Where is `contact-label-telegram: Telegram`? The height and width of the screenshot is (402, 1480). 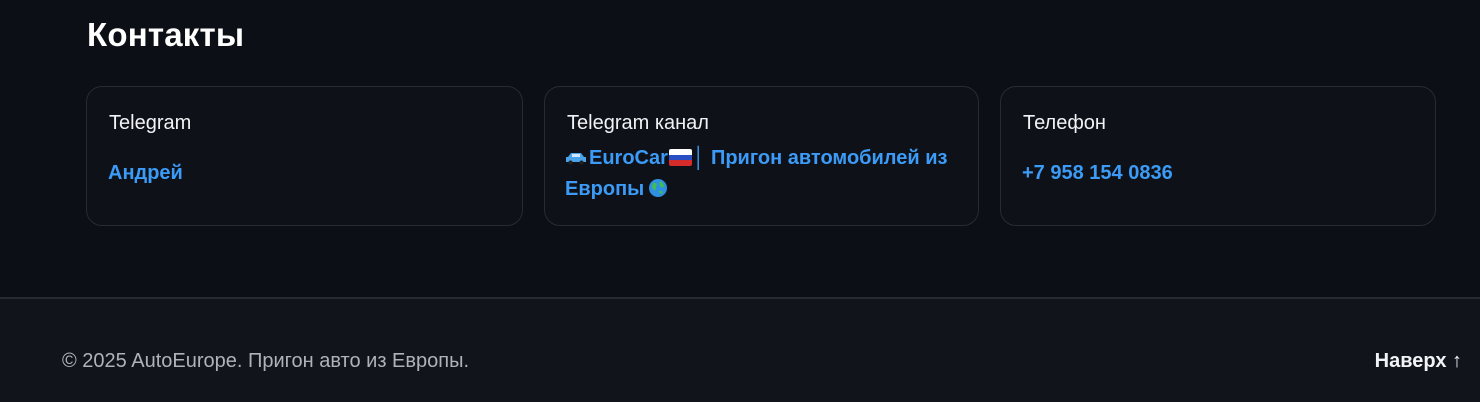 contact-label-telegram: Telegram is located at coordinates (150, 123).